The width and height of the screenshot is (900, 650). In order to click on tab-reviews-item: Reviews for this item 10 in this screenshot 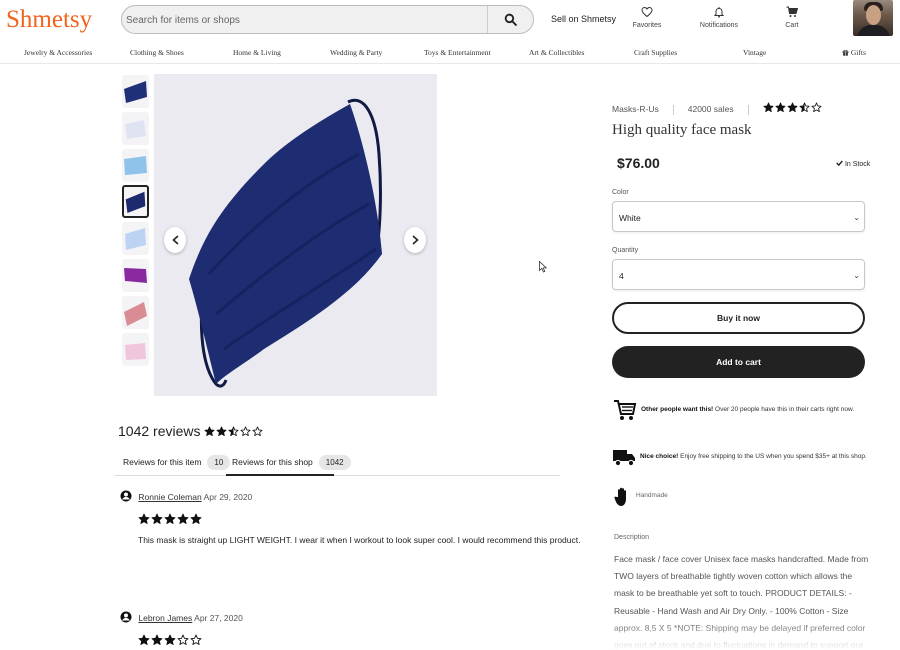, I will do `click(177, 462)`.